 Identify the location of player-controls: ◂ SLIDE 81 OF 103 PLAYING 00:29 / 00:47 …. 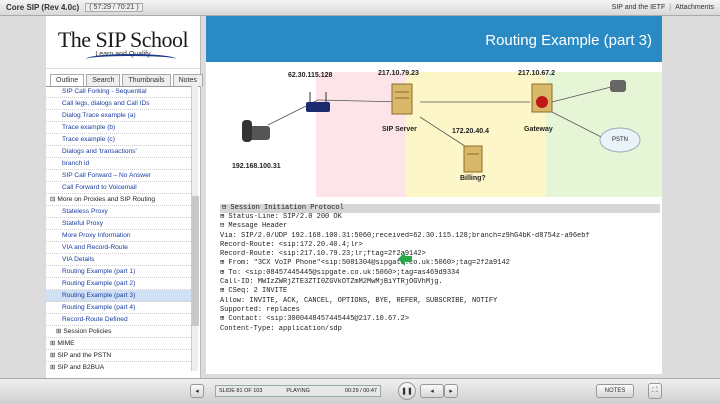
(360, 391).